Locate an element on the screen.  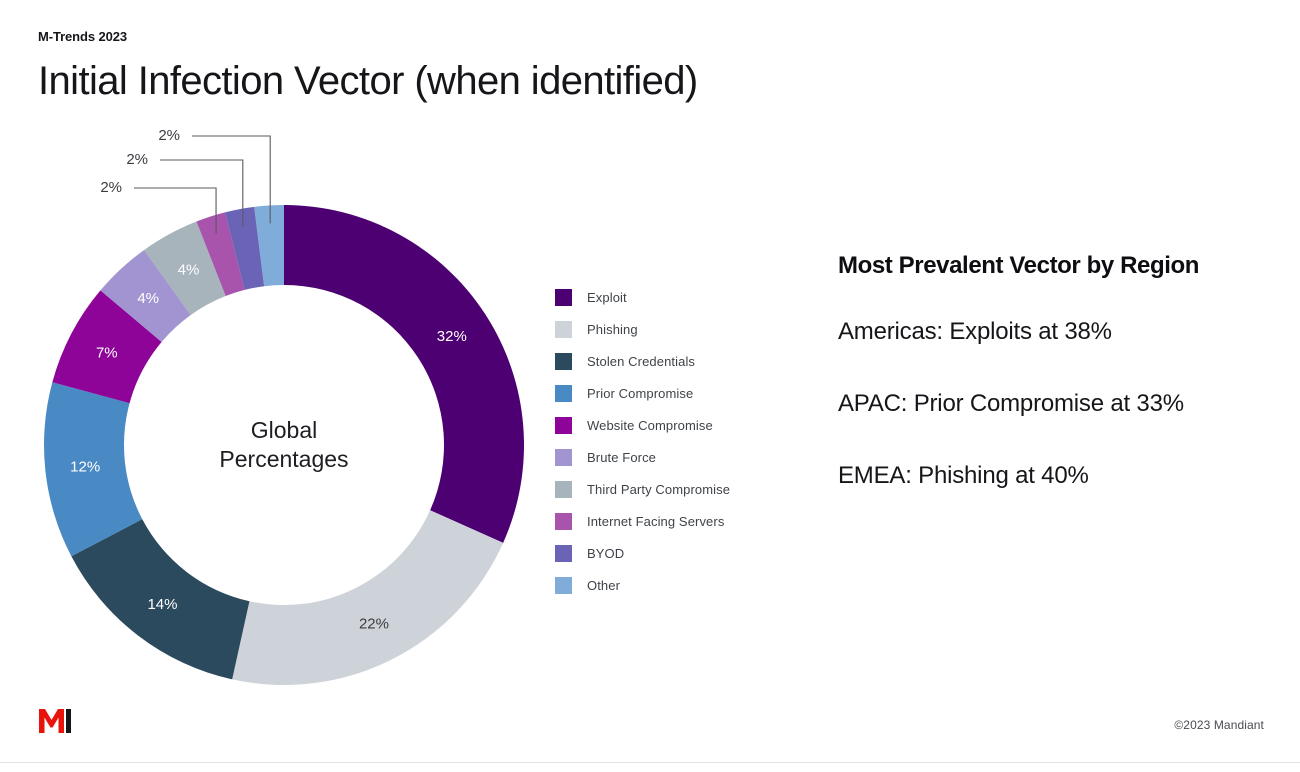
slice-value-label: 12% is located at coordinates (85, 467).